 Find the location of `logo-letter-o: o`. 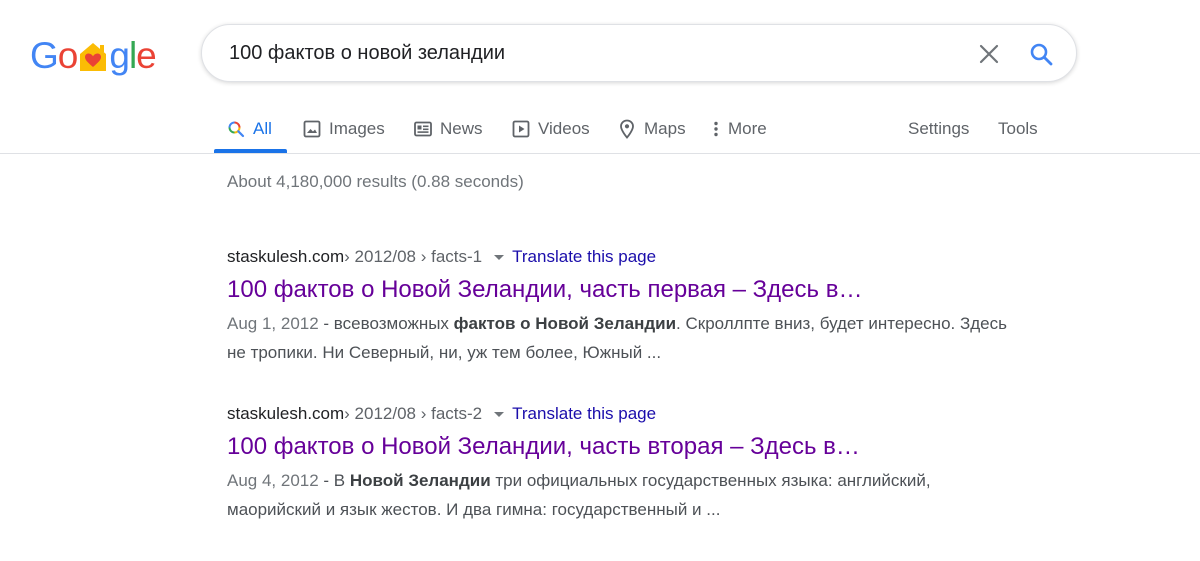

logo-letter-o: o is located at coordinates (68, 55).